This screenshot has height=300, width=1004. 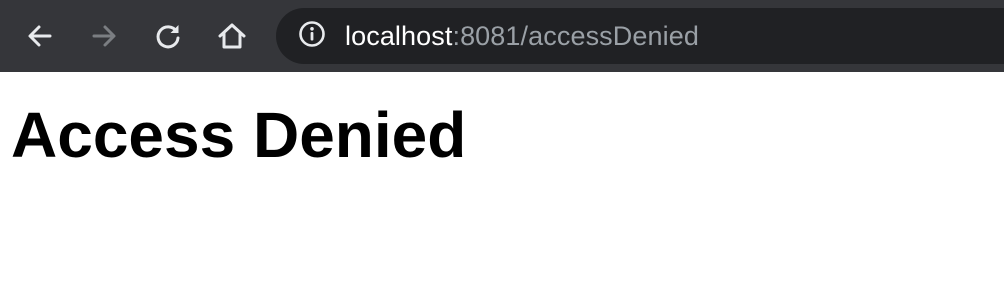 I want to click on forward-button, so click(x=104, y=36).